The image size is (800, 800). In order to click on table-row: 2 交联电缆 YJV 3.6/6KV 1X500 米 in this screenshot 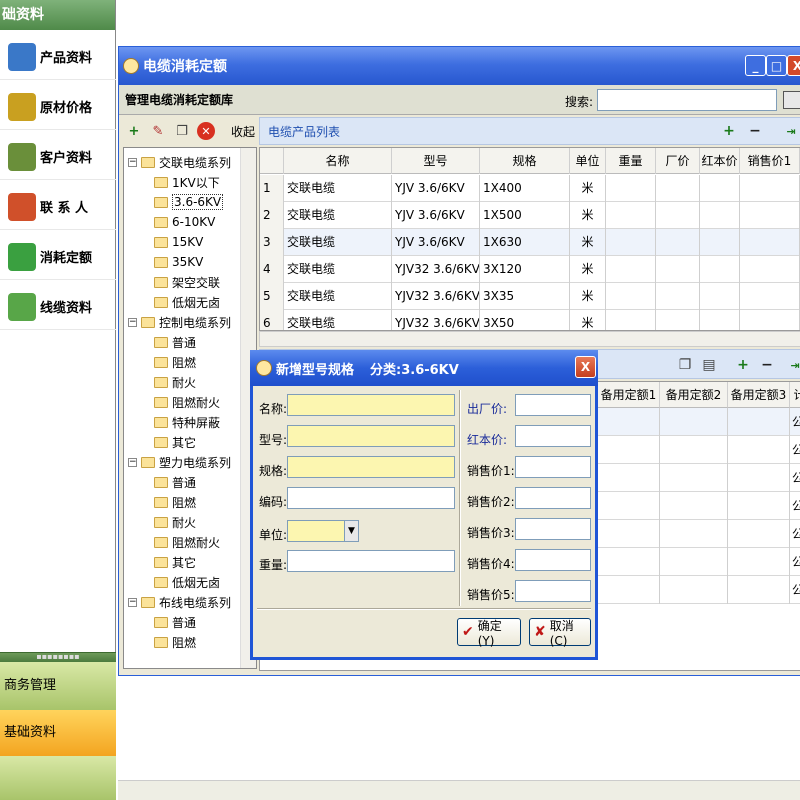, I will do `click(530, 215)`.